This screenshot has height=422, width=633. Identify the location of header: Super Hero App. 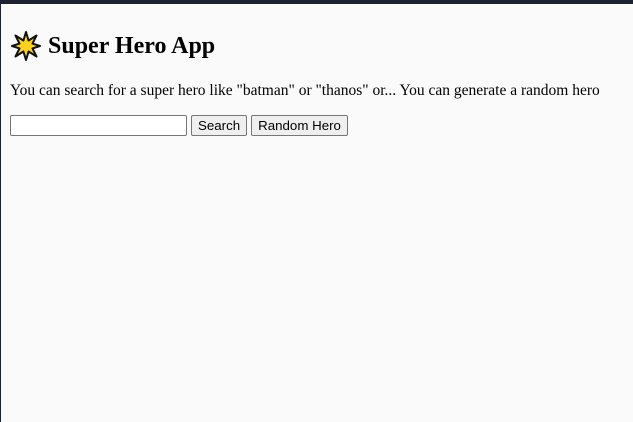
(113, 46).